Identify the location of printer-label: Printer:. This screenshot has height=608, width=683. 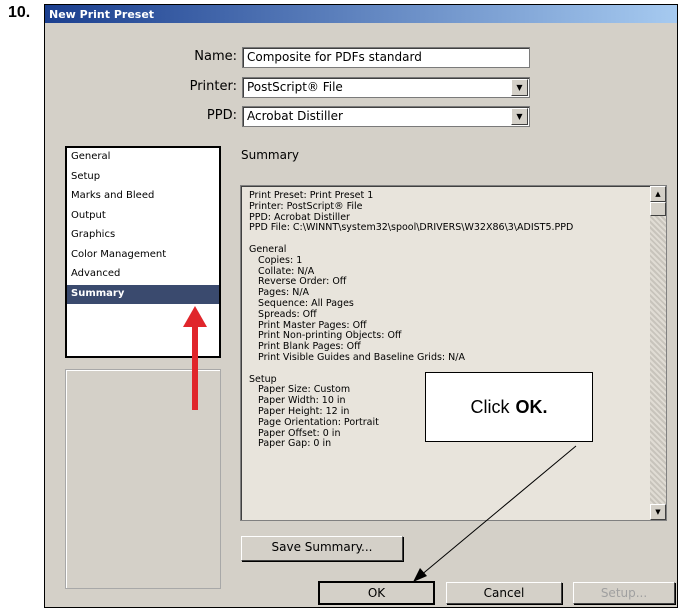
(213, 86).